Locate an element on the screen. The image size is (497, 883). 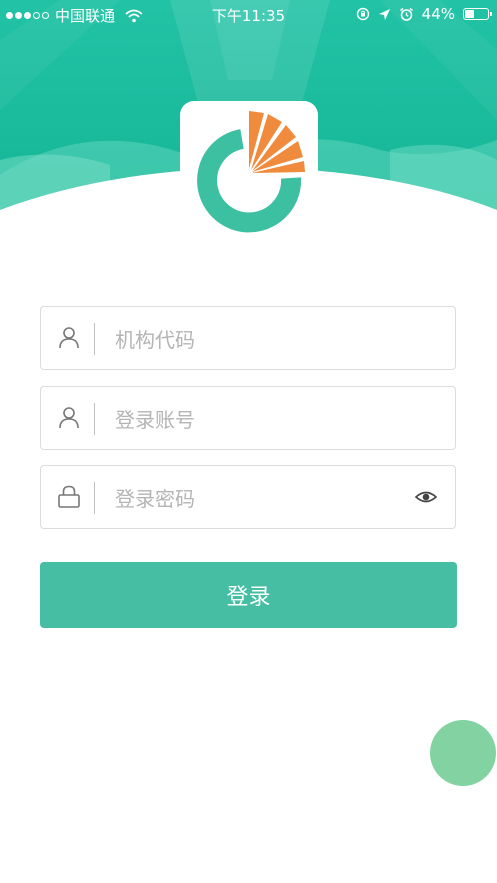
floating-action-button is located at coordinates (463, 753).